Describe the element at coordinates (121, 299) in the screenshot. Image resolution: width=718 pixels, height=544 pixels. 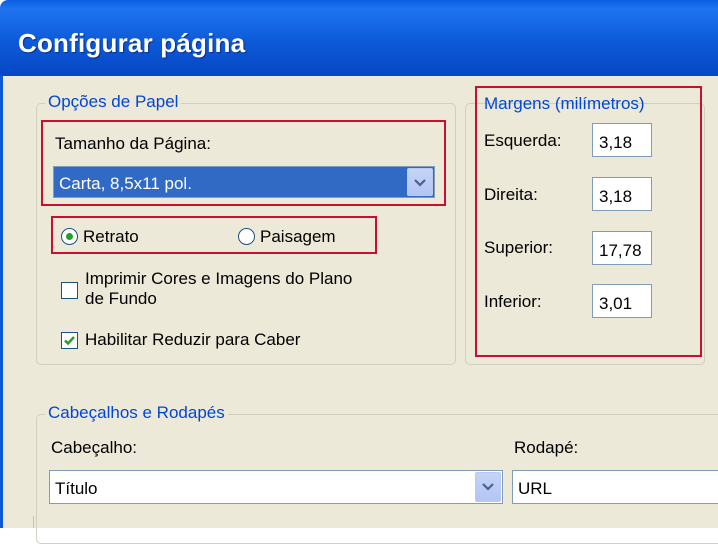
I see `print-background-label-2: de Fundo` at that location.